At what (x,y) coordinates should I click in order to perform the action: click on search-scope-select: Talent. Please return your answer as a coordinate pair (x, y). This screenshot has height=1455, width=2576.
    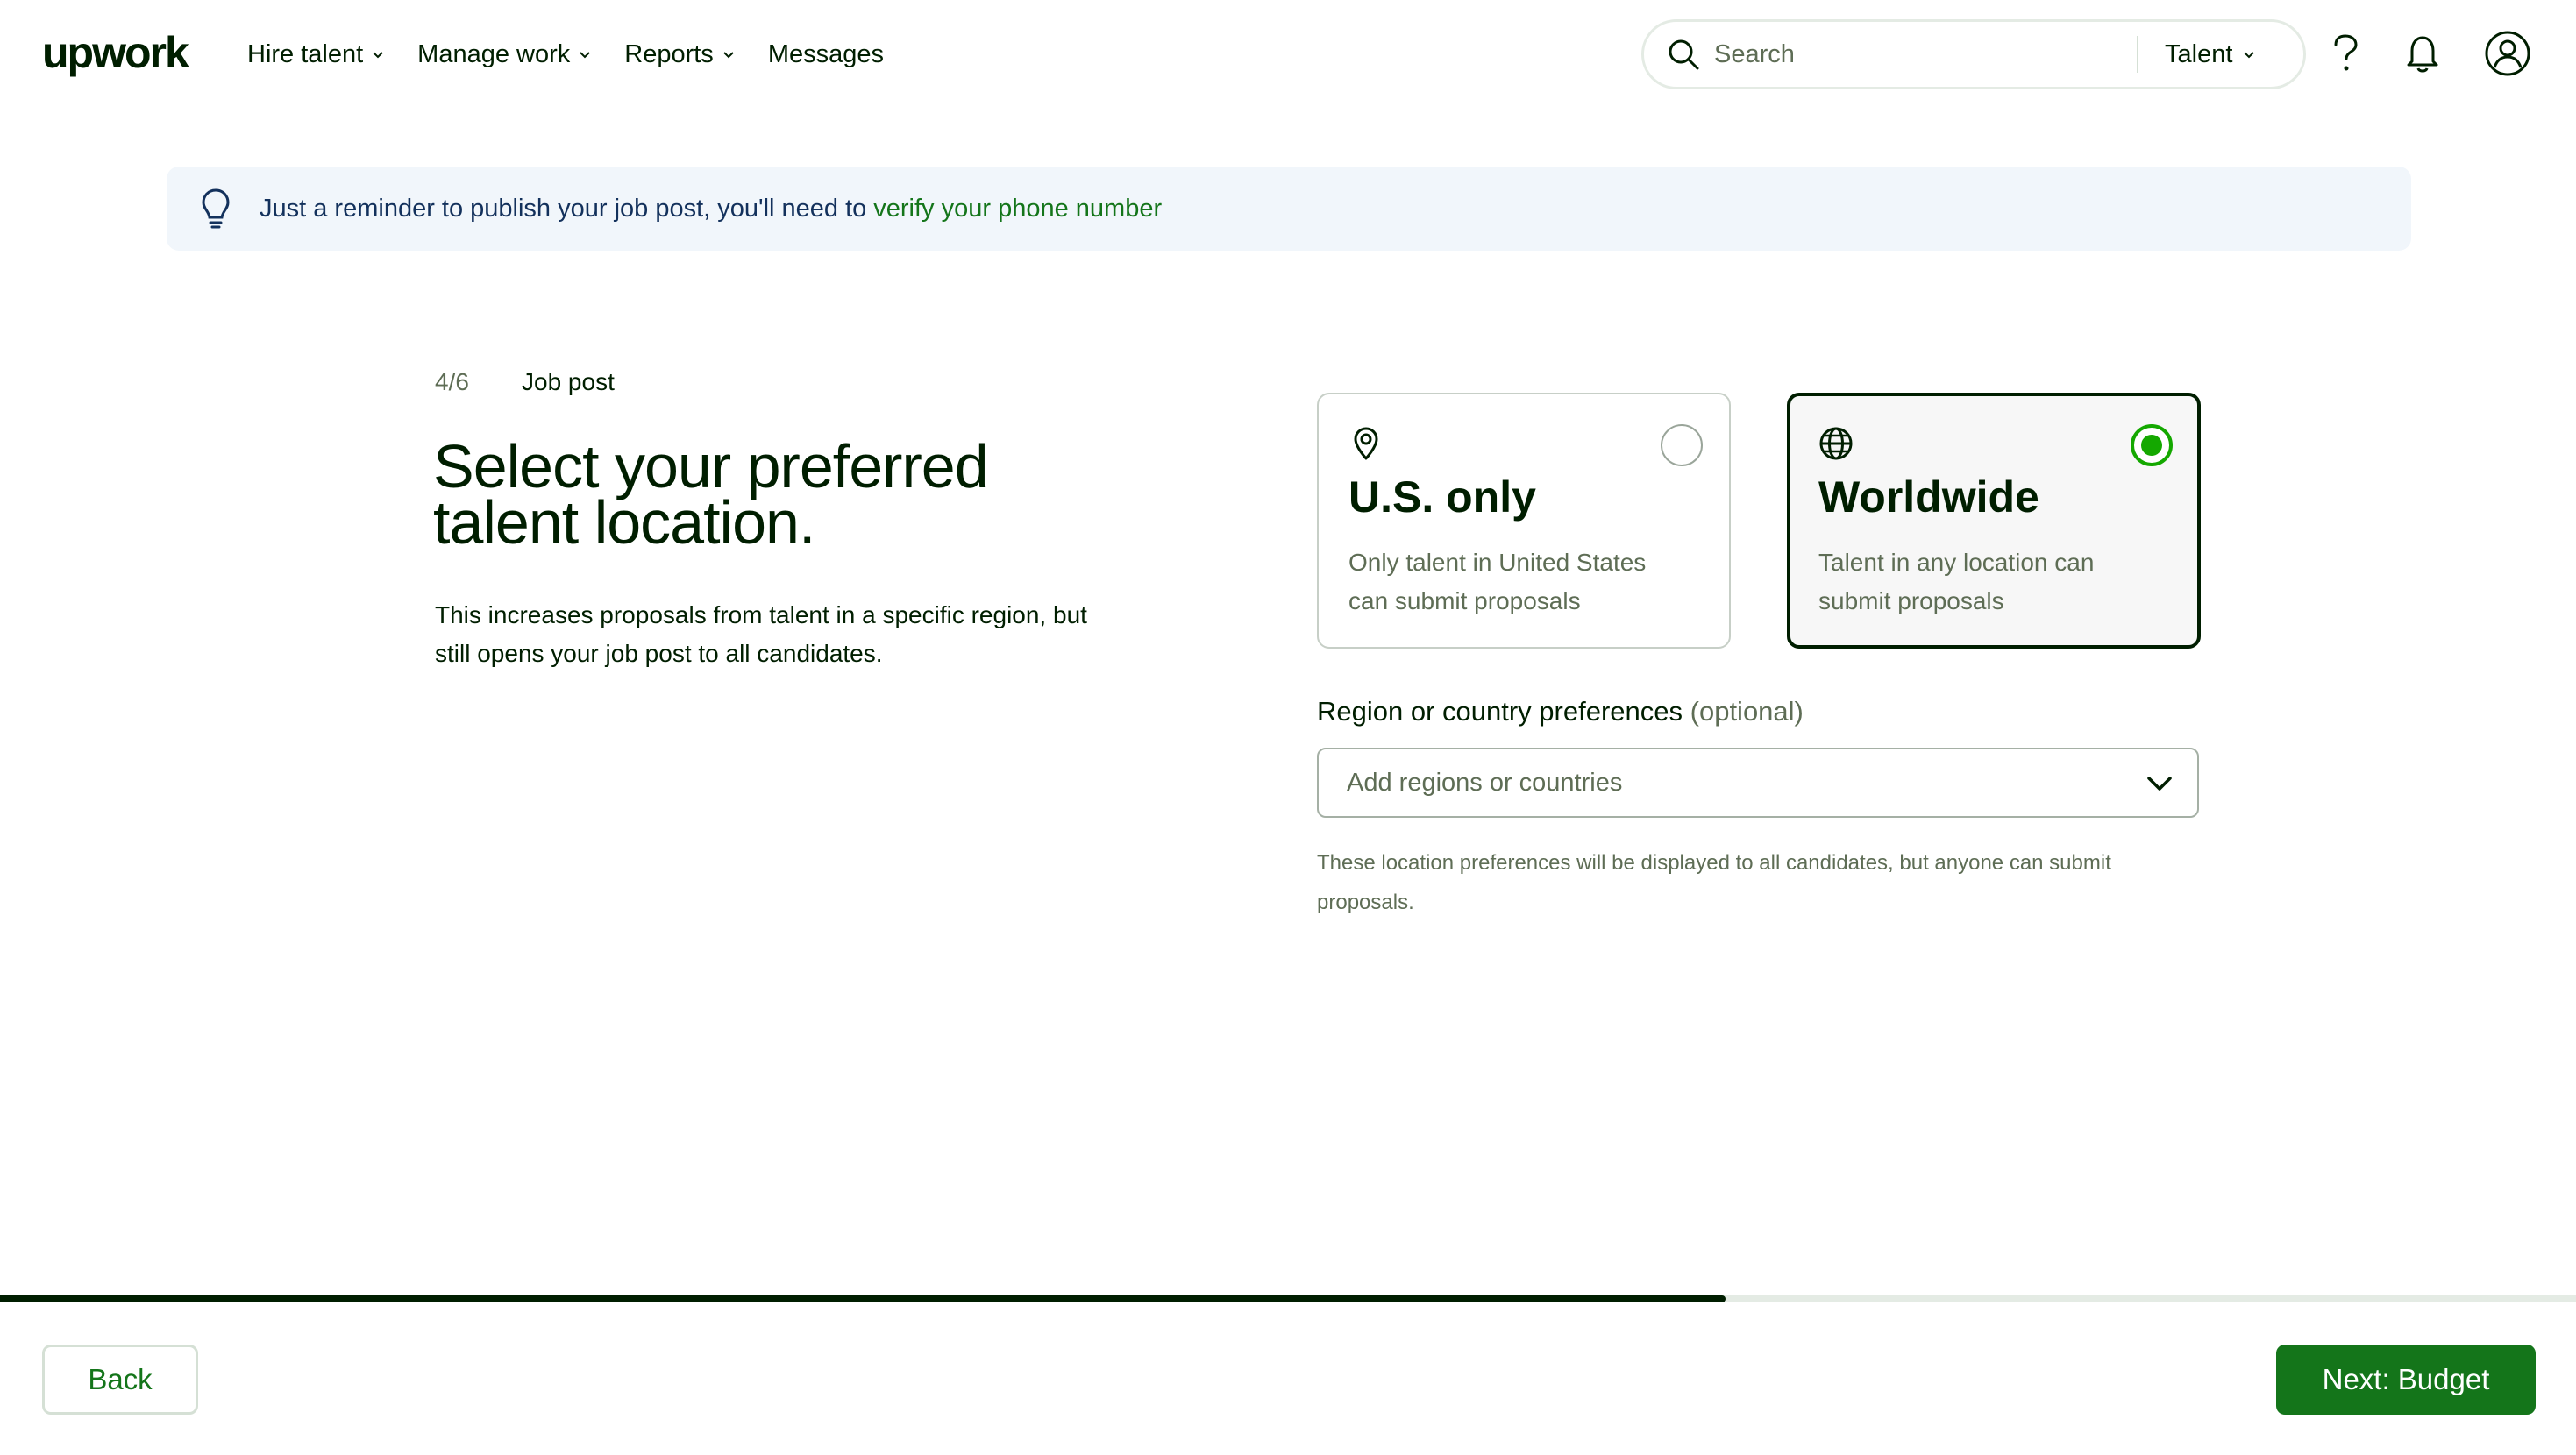
    Looking at the image, I should click on (2210, 54).